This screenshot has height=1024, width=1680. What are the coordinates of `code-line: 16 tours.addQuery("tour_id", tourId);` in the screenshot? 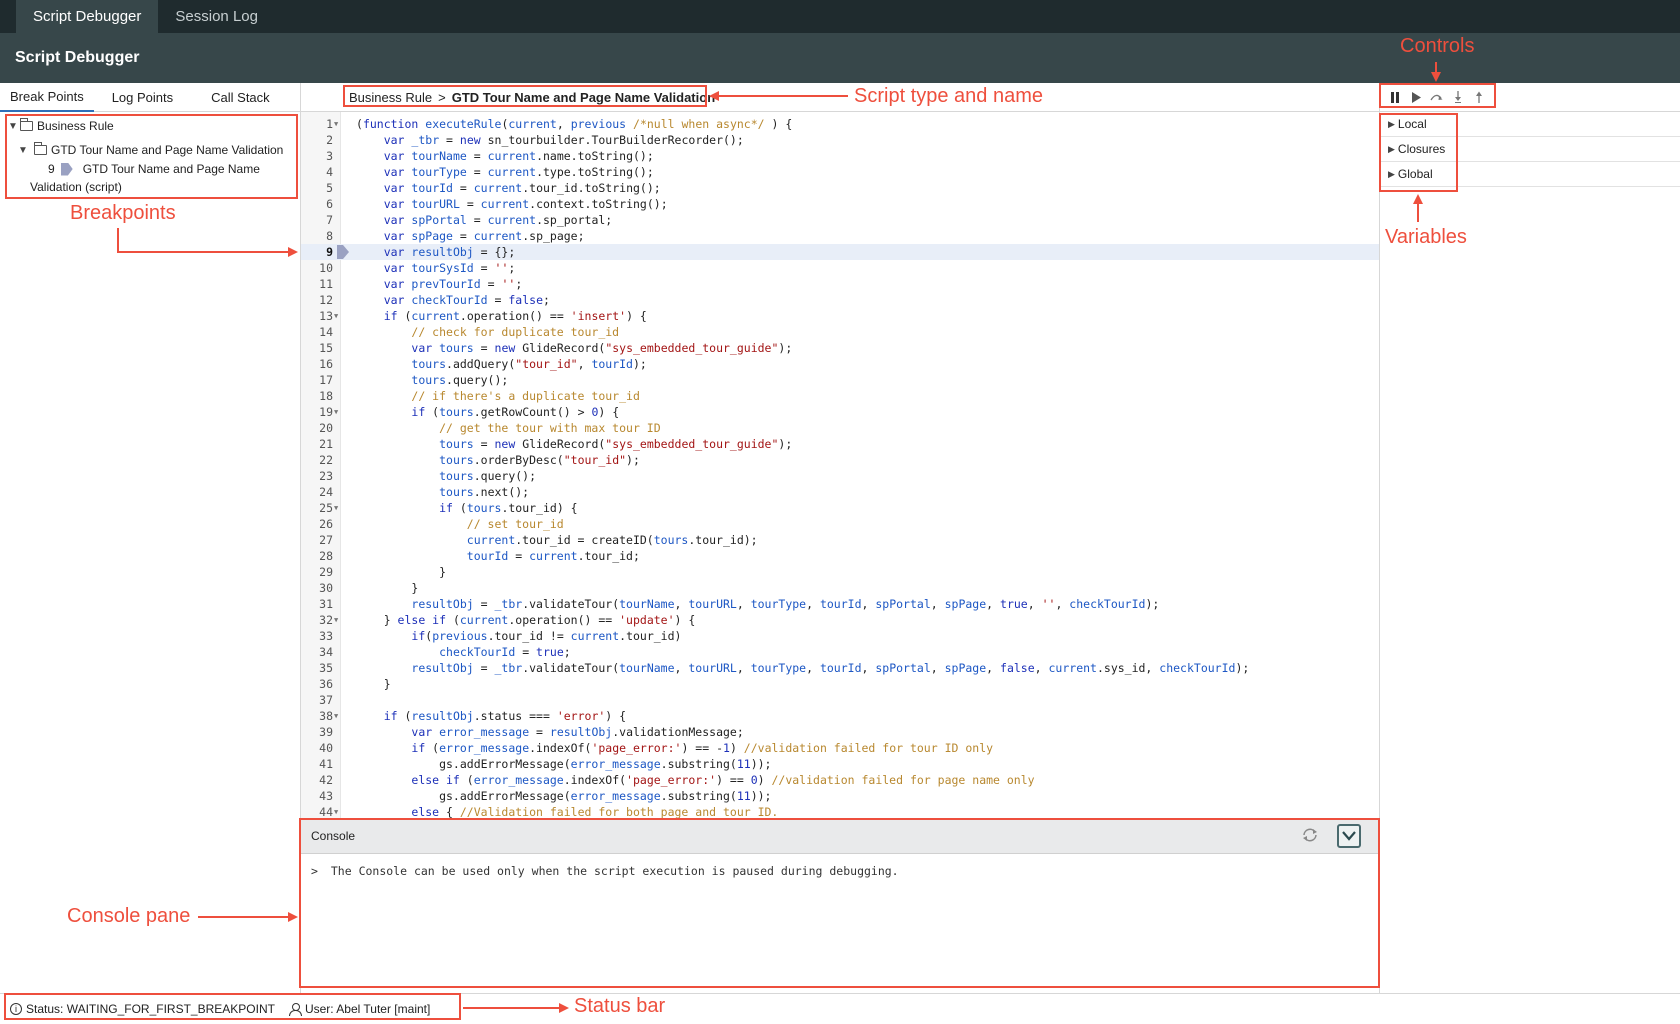 It's located at (840, 364).